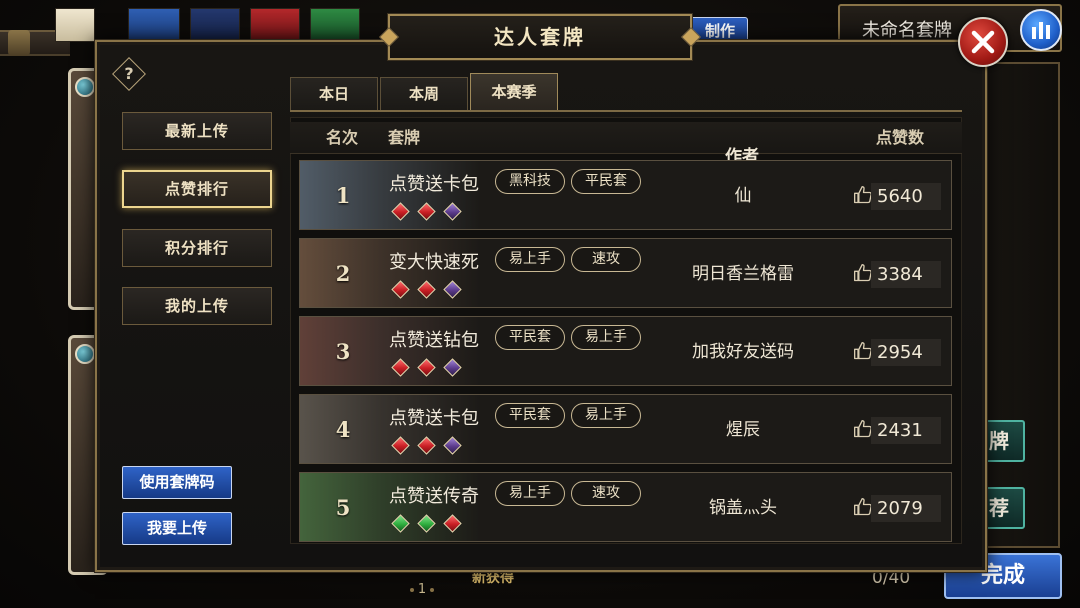  I want to click on sidebar-item-points-ranking: 积分排行, so click(197, 248).